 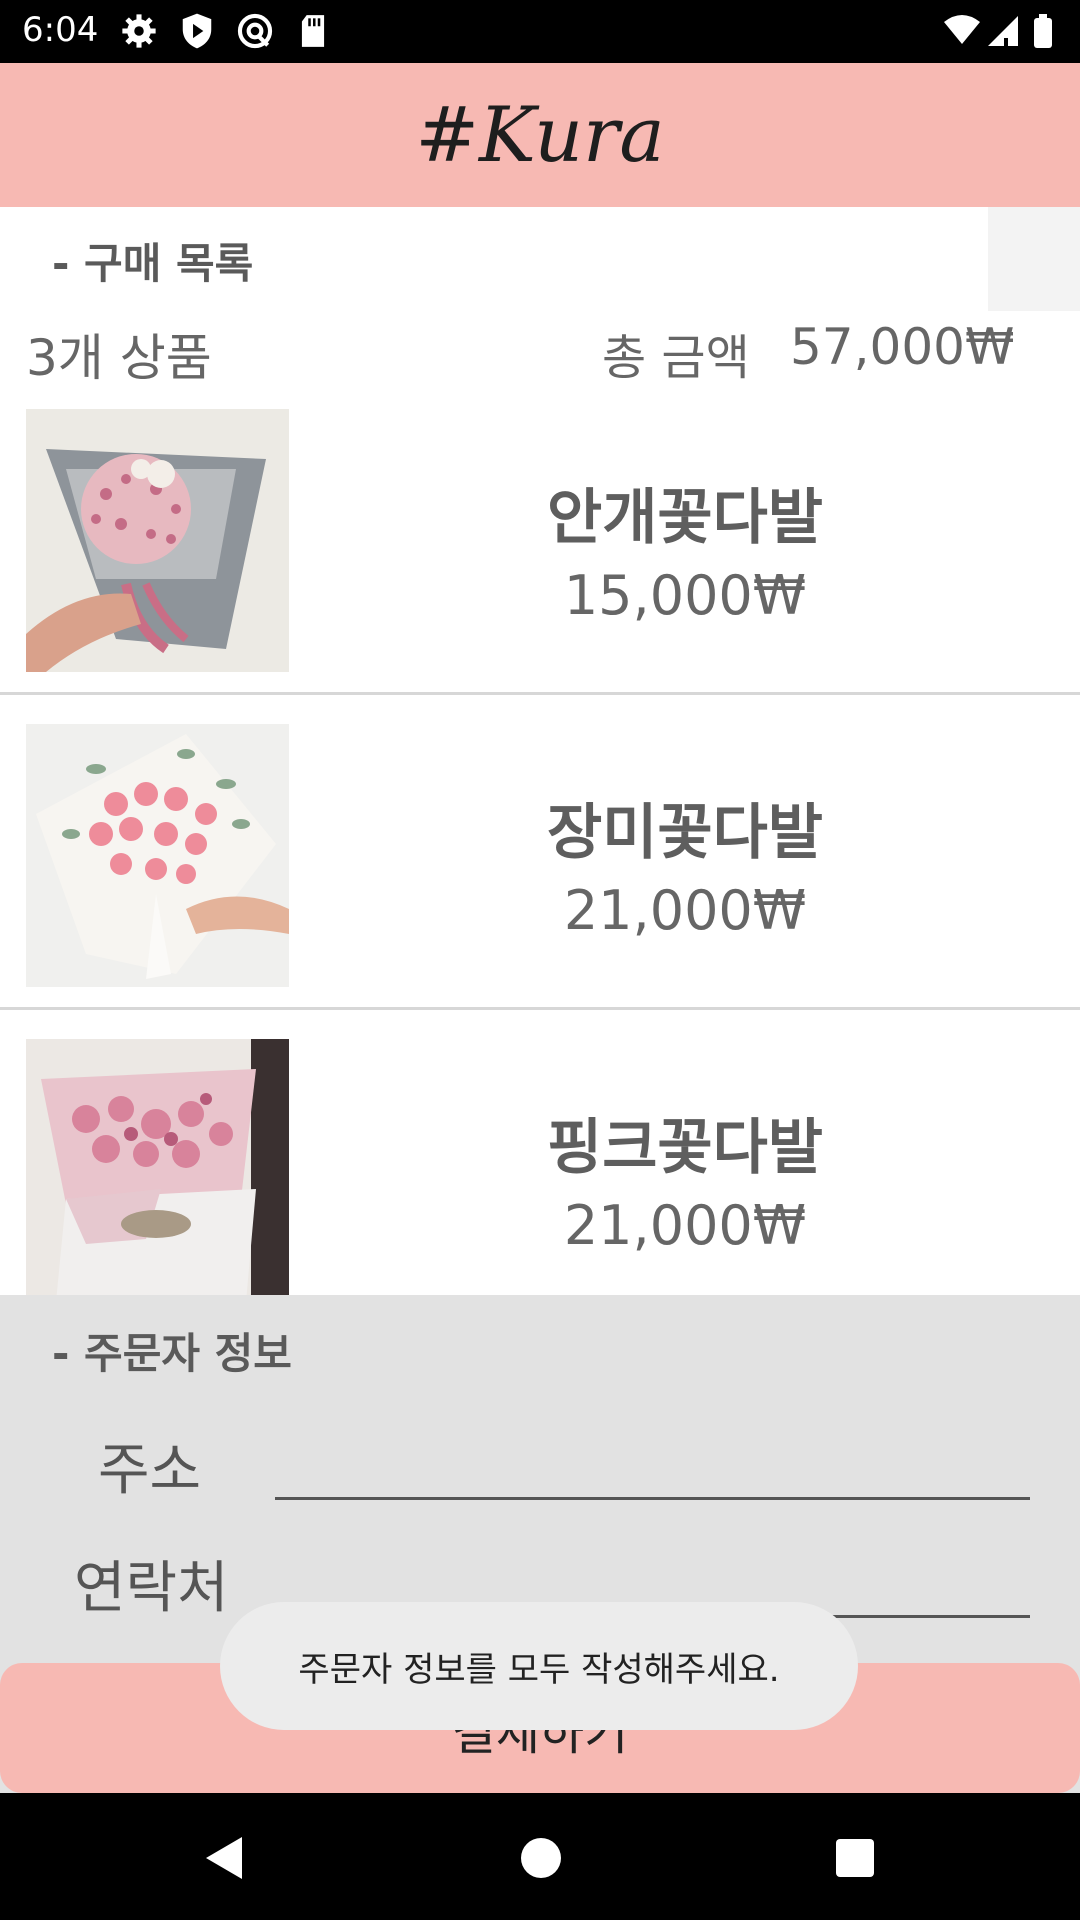 I want to click on total-label: 총 금액, so click(x=676, y=358).